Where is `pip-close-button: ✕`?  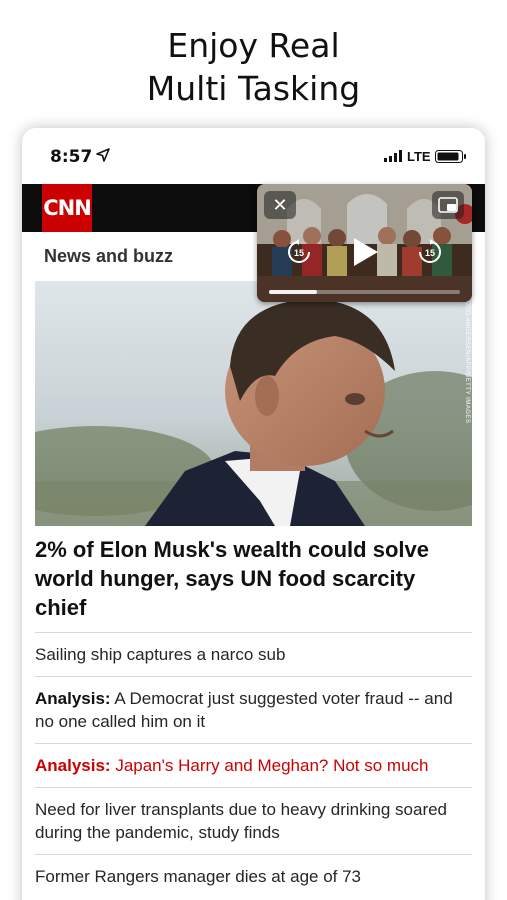 pip-close-button: ✕ is located at coordinates (280, 205).